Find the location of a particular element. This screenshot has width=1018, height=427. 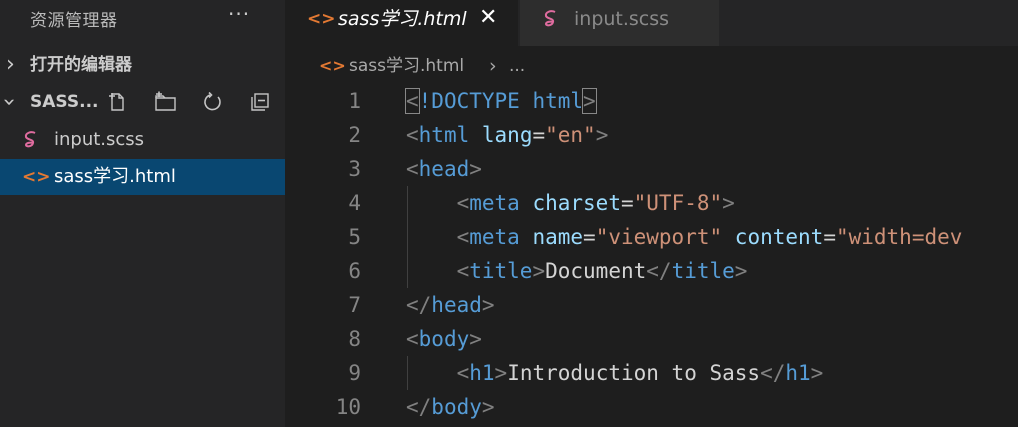

line-number: 7 is located at coordinates (354, 305).